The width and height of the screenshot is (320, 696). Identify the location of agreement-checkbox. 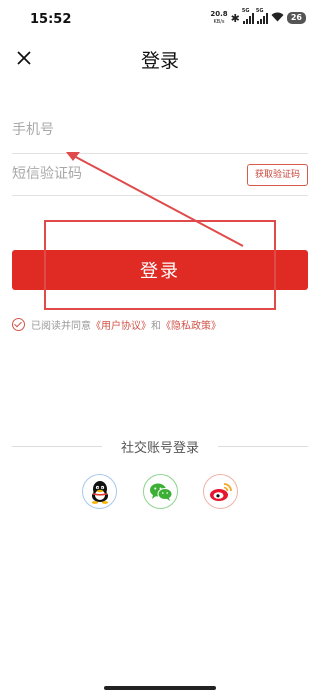
(18, 324).